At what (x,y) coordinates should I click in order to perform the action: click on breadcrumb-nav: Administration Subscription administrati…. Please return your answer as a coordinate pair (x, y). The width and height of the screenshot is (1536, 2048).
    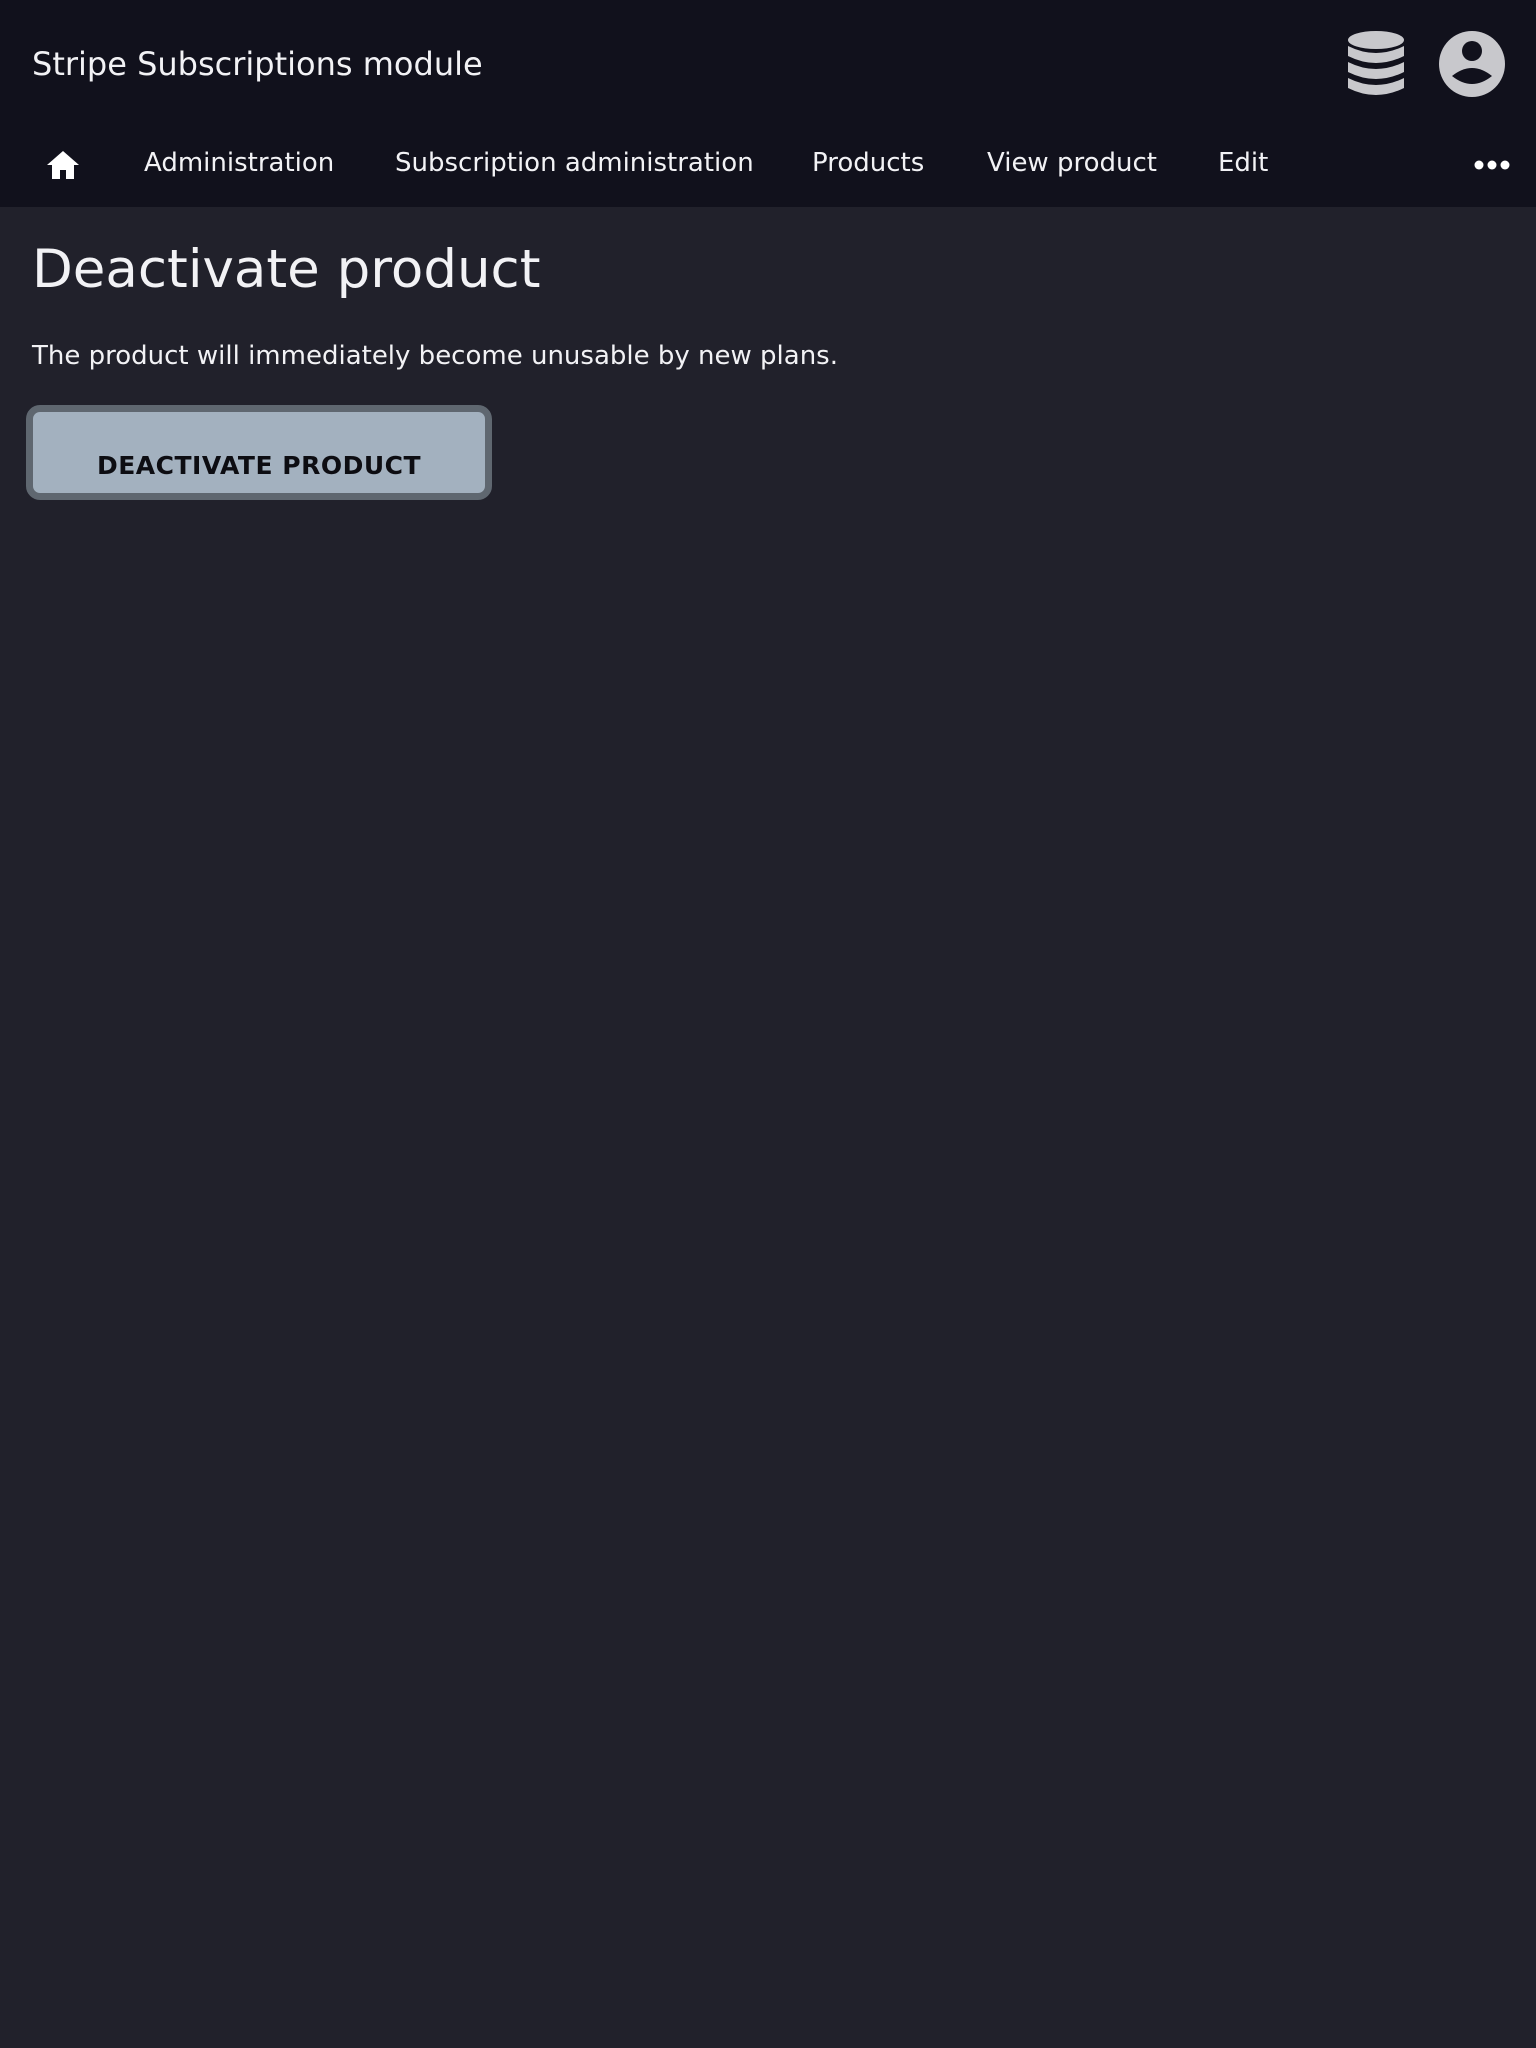
    Looking at the image, I should click on (768, 163).